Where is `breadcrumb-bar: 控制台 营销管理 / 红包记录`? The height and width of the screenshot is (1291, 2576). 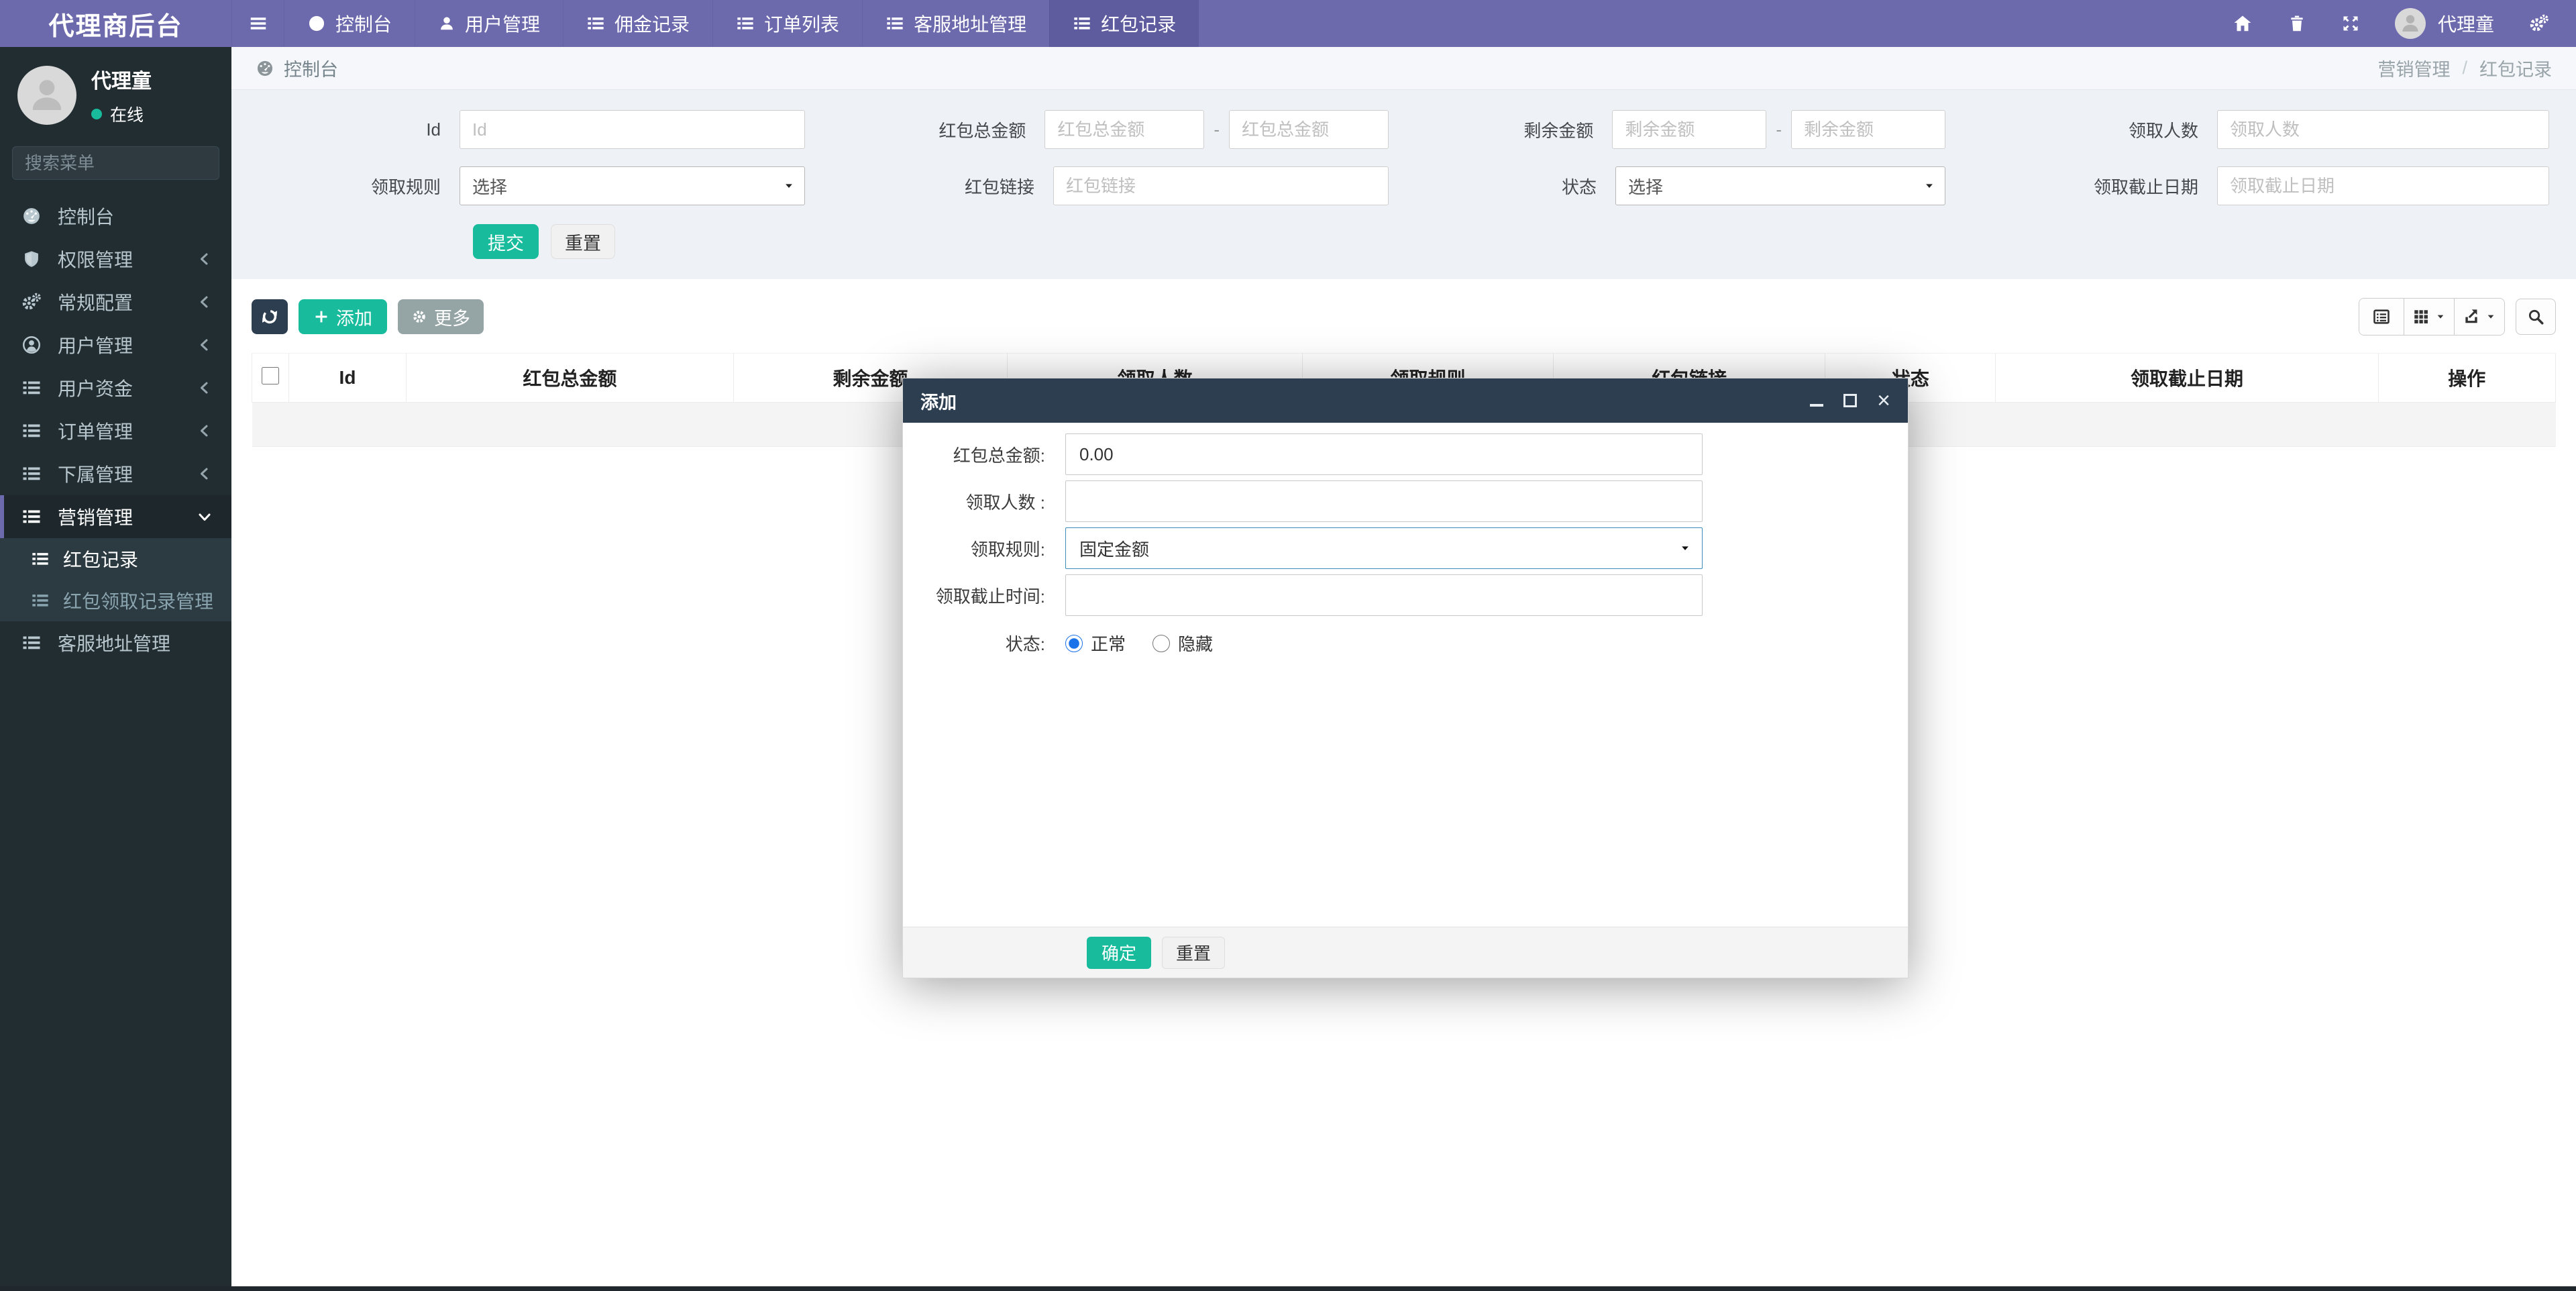
breadcrumb-bar: 控制台 营销管理 / 红包记录 is located at coordinates (1403, 68).